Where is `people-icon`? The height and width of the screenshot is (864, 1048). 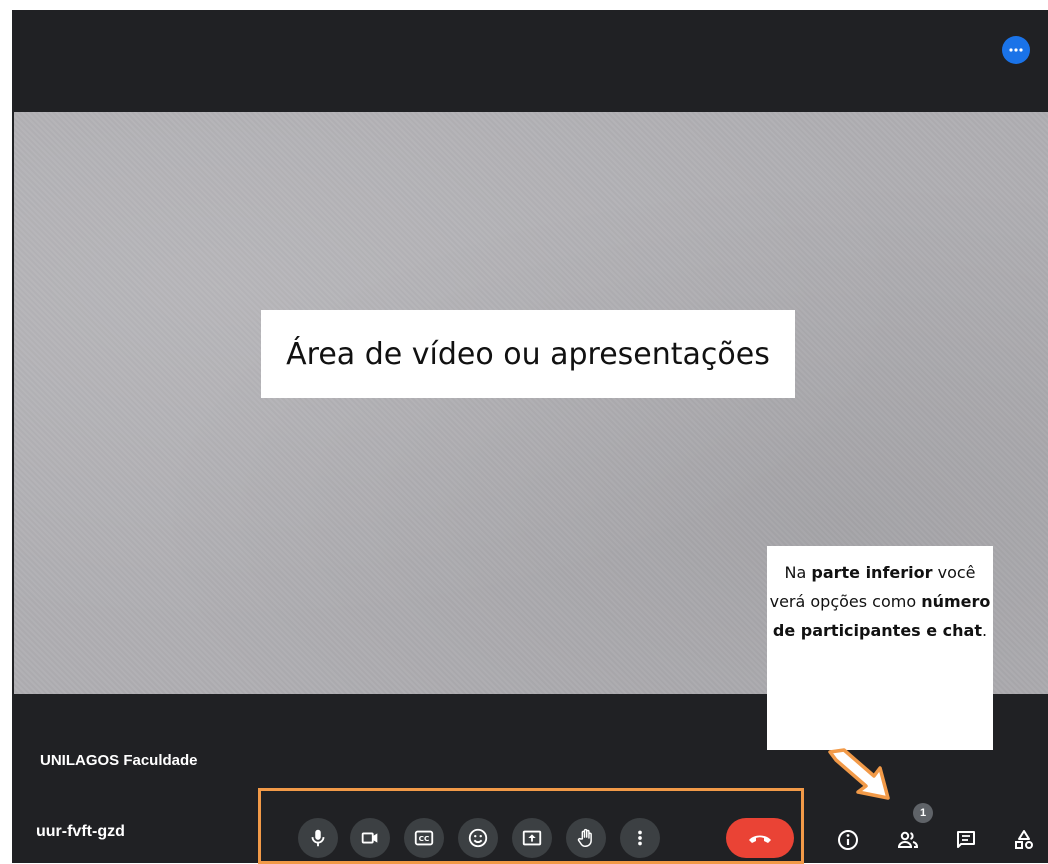
people-icon is located at coordinates (908, 839).